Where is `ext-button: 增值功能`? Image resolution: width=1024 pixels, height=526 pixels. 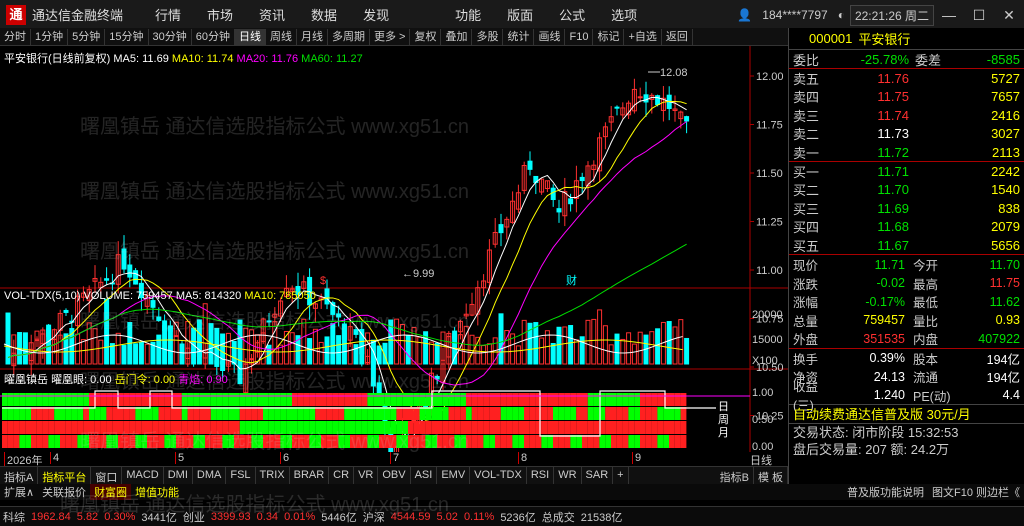 ext-button: 增值功能 is located at coordinates (157, 492).